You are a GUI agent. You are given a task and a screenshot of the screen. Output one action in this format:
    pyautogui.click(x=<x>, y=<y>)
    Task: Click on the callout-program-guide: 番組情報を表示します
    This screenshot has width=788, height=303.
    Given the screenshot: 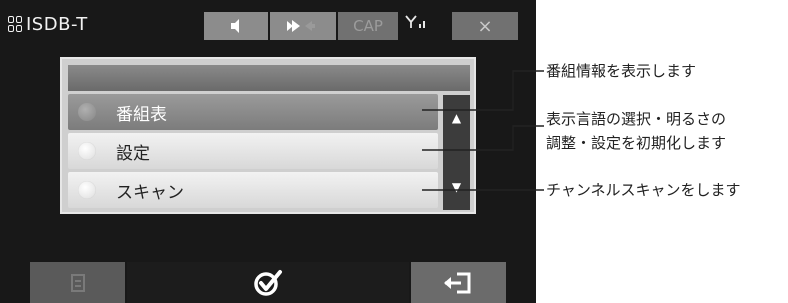 What is the action you would take?
    pyautogui.click(x=621, y=71)
    